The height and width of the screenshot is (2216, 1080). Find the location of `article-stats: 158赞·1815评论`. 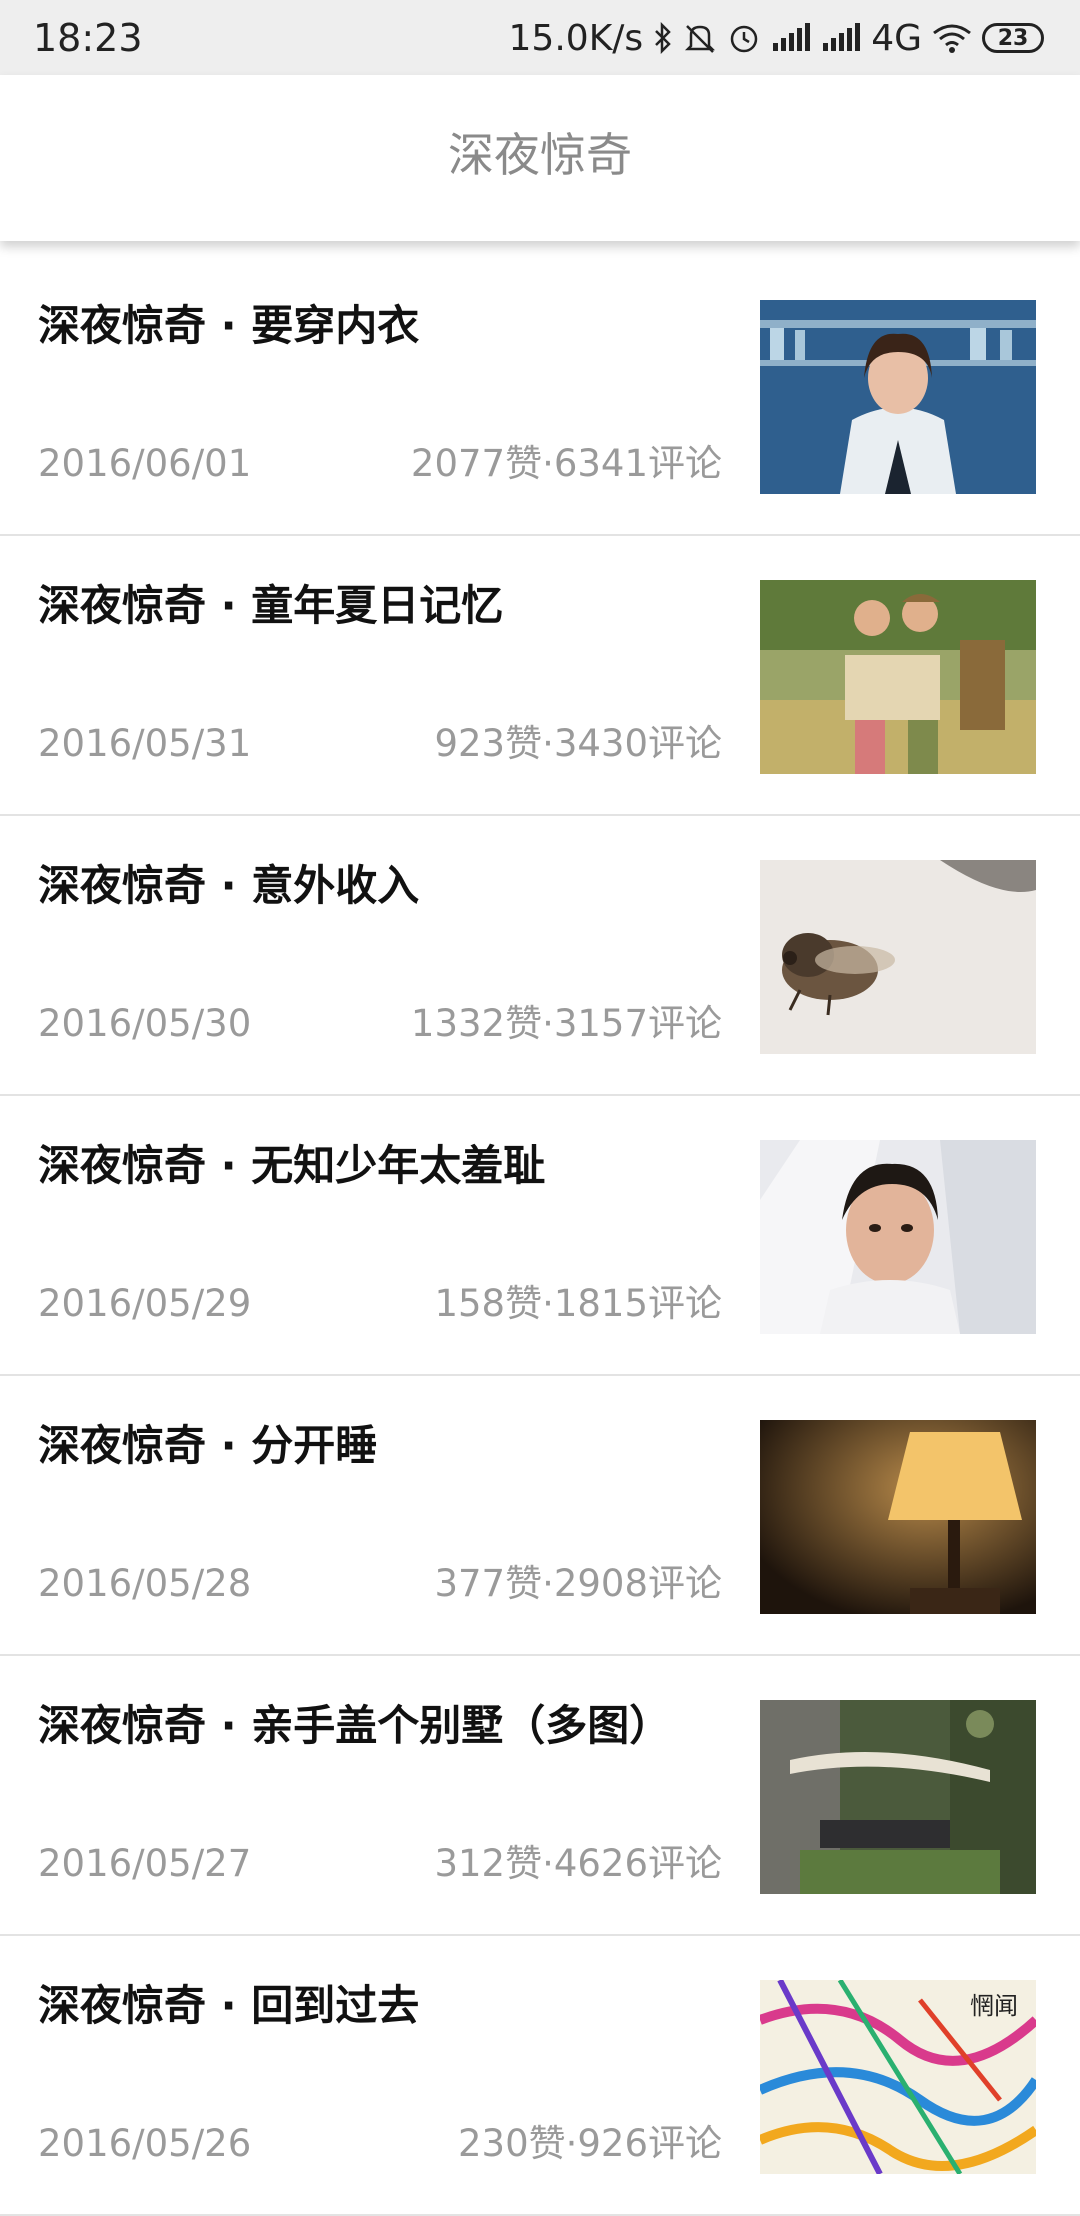

article-stats: 158赞·1815评论 is located at coordinates (578, 1303).